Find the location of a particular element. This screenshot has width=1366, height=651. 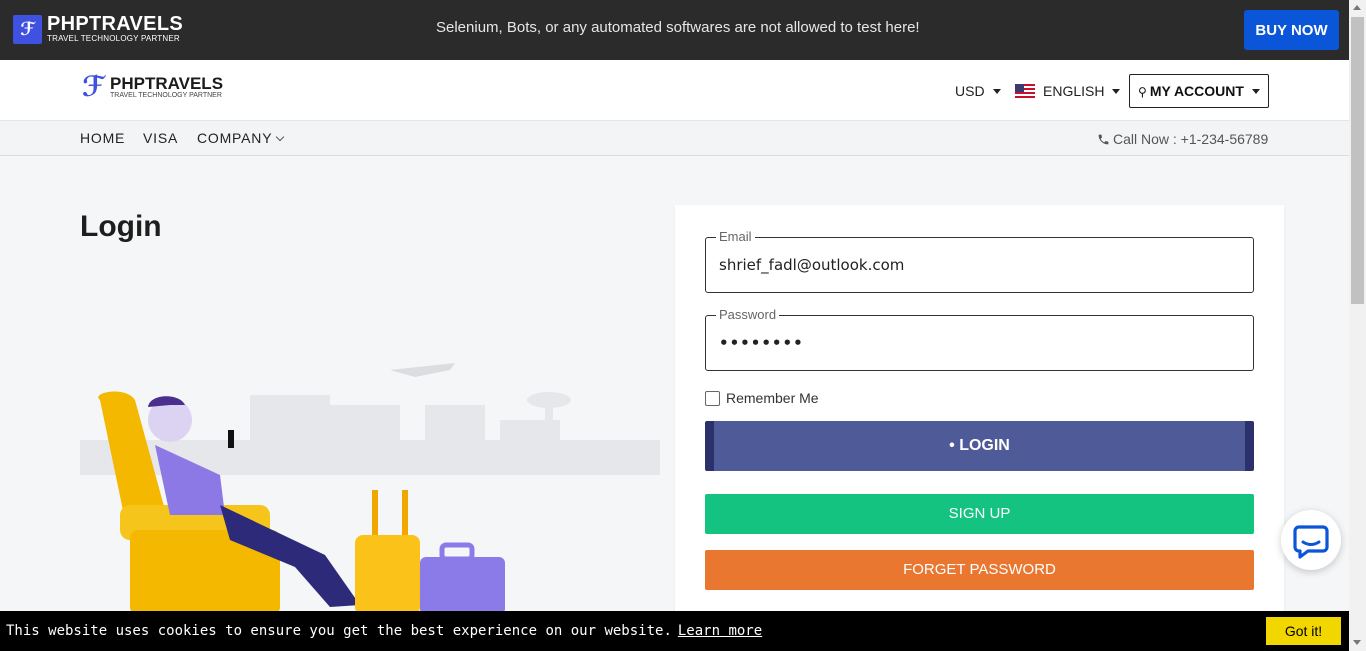

currency-dropdown: USD is located at coordinates (978, 91).